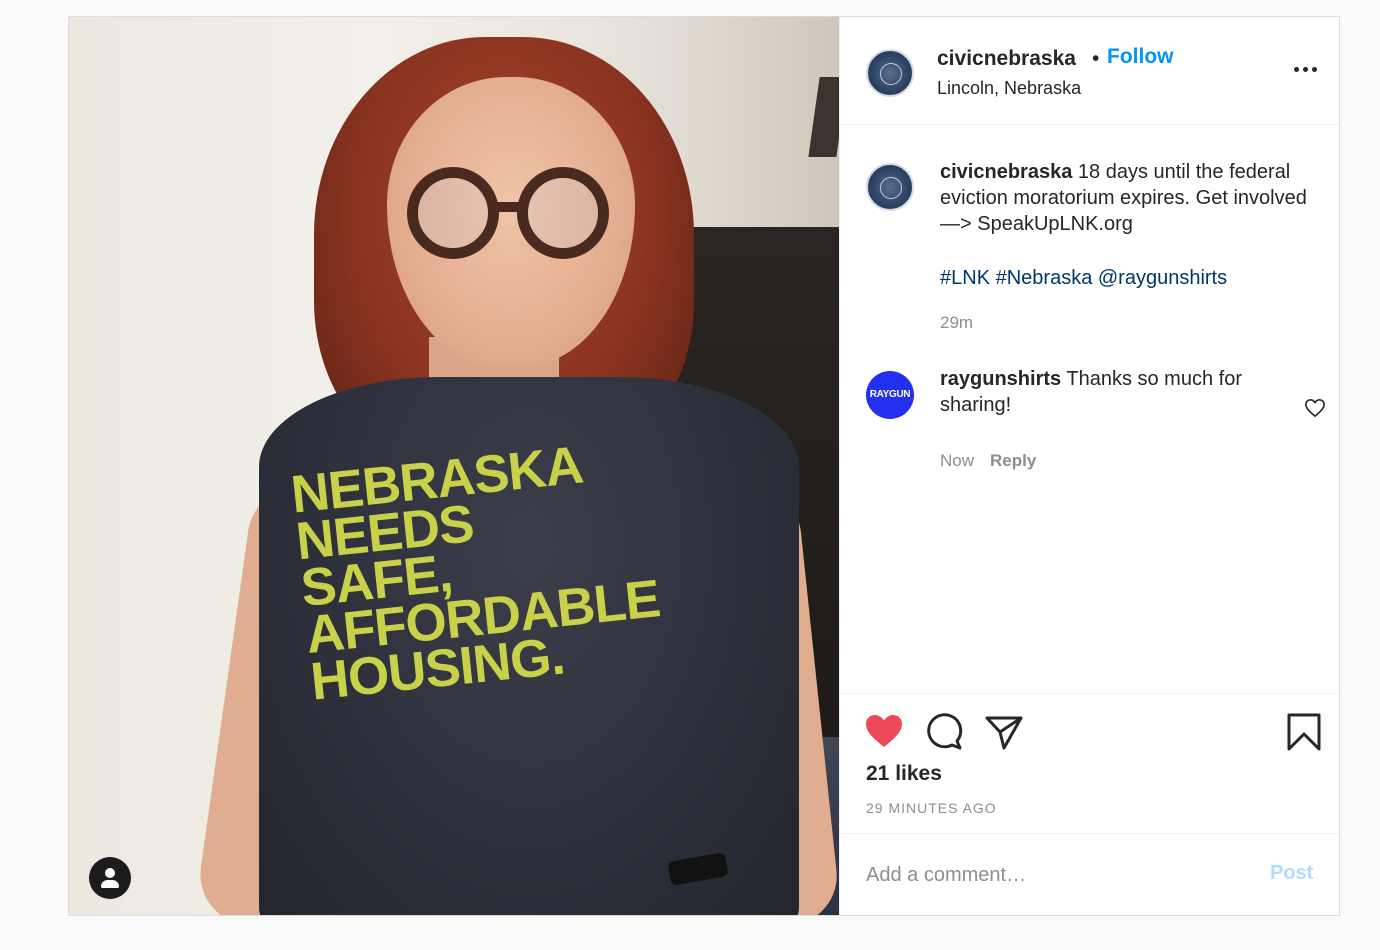 Image resolution: width=1380 pixels, height=950 pixels. I want to click on post-timestamp: 29 MINUTES AGO, so click(931, 808).